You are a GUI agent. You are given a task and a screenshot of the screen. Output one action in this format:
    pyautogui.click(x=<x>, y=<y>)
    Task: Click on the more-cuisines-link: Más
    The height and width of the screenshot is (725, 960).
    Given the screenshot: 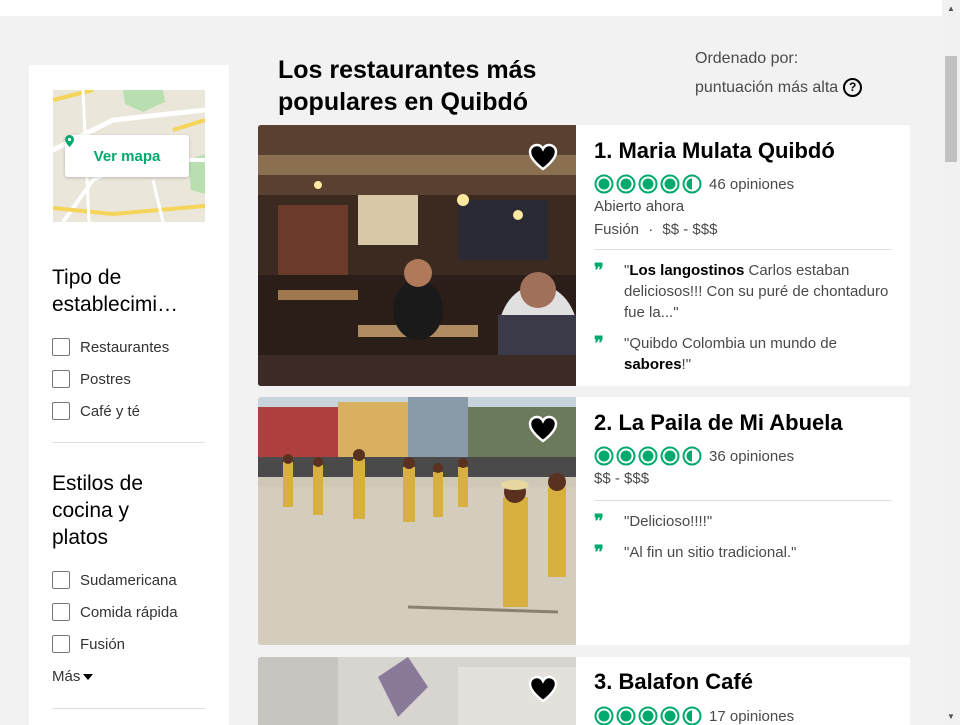 What is the action you would take?
    pyautogui.click(x=73, y=676)
    